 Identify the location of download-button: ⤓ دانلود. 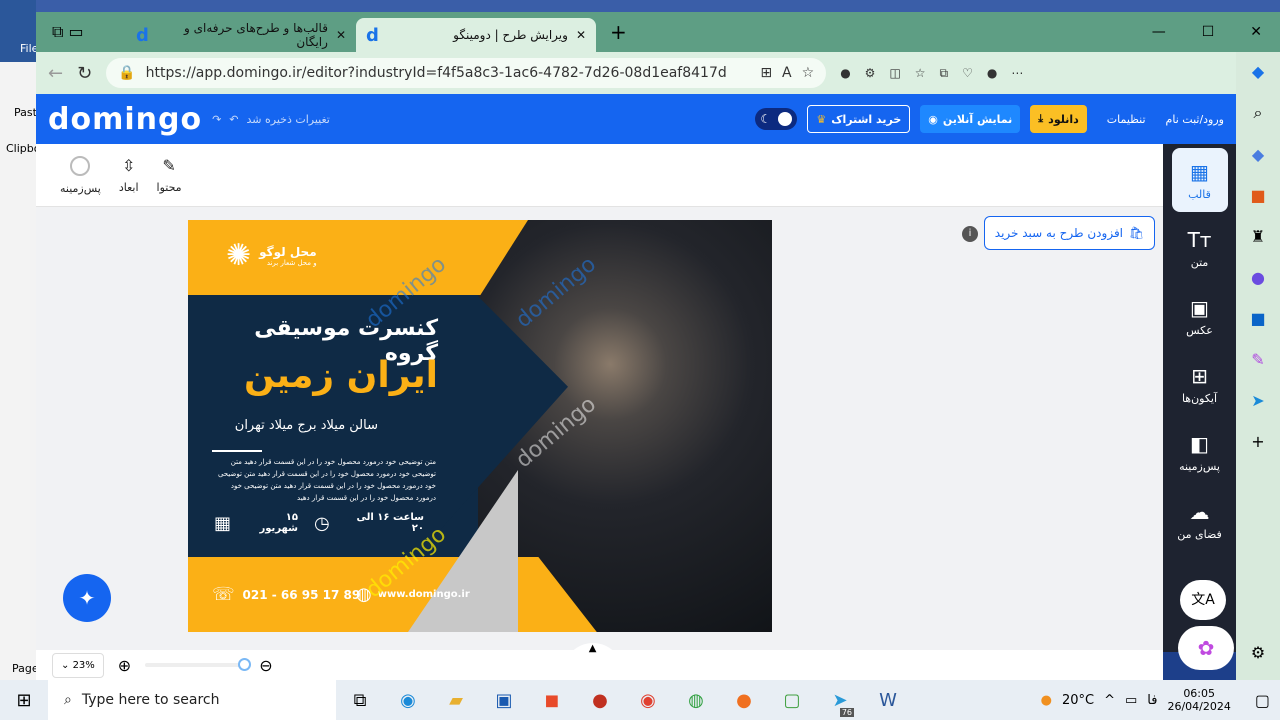
(1058, 119).